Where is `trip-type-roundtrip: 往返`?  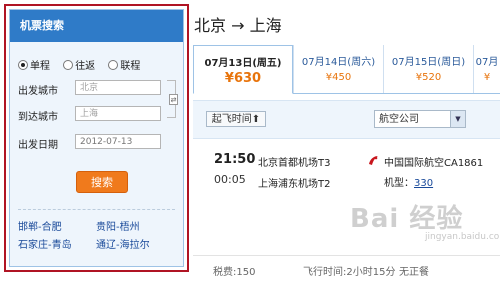
trip-type-roundtrip: 往返 is located at coordinates (79, 64).